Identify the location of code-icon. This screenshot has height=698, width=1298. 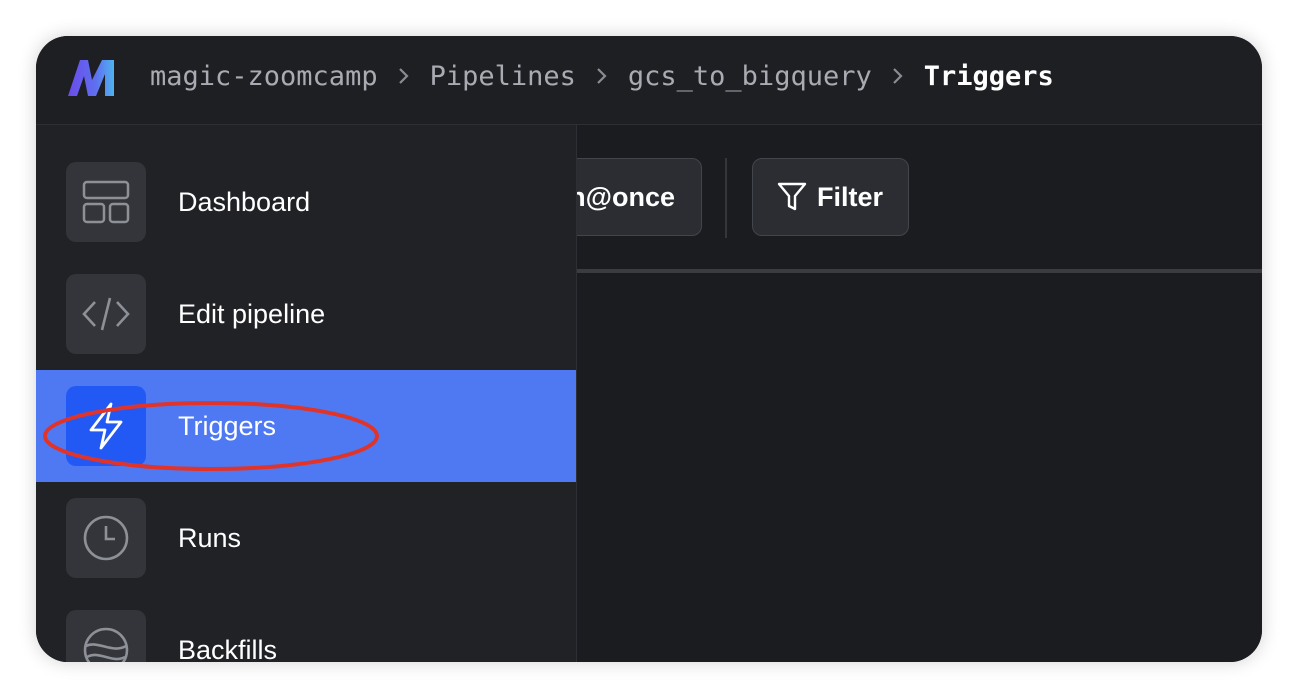
(106, 314).